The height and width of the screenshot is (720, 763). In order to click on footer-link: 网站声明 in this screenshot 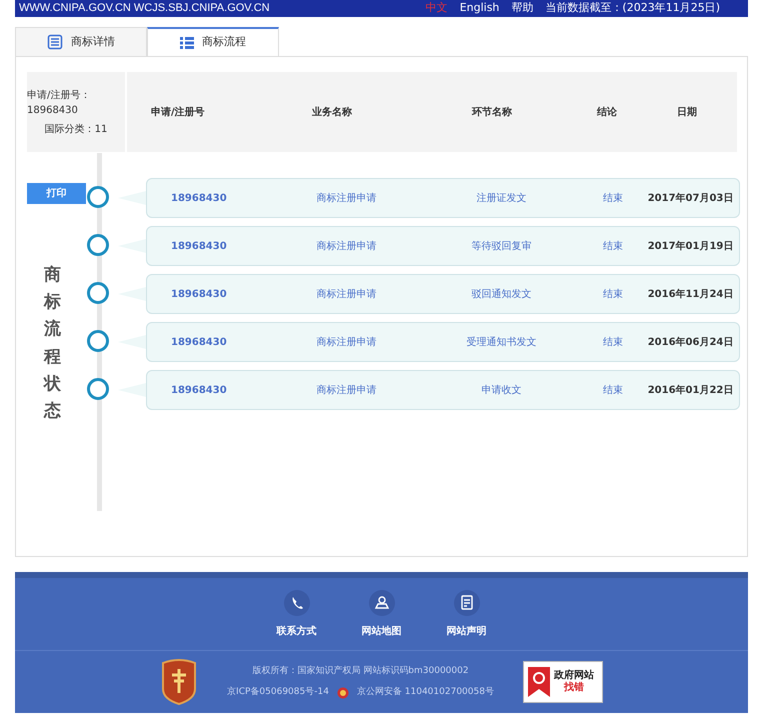, I will do `click(466, 614)`.